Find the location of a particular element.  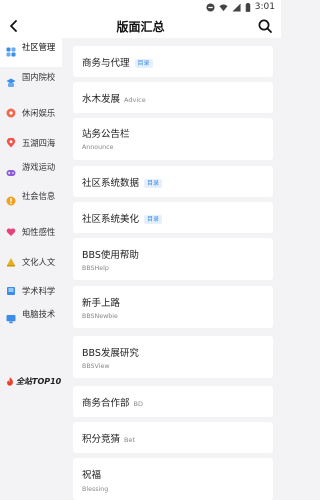

board-code: Announce is located at coordinates (98, 147).